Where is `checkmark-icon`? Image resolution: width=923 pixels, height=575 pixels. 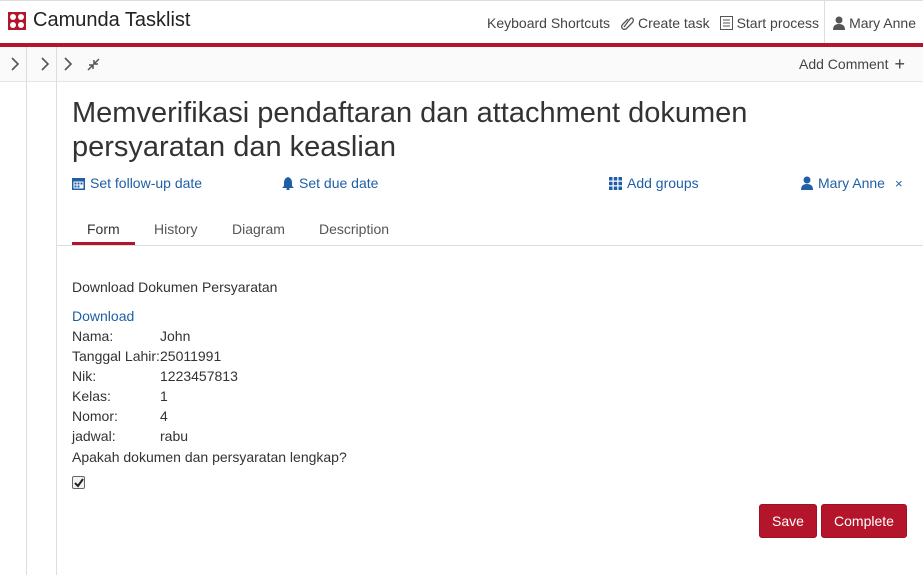 checkmark-icon is located at coordinates (78, 482).